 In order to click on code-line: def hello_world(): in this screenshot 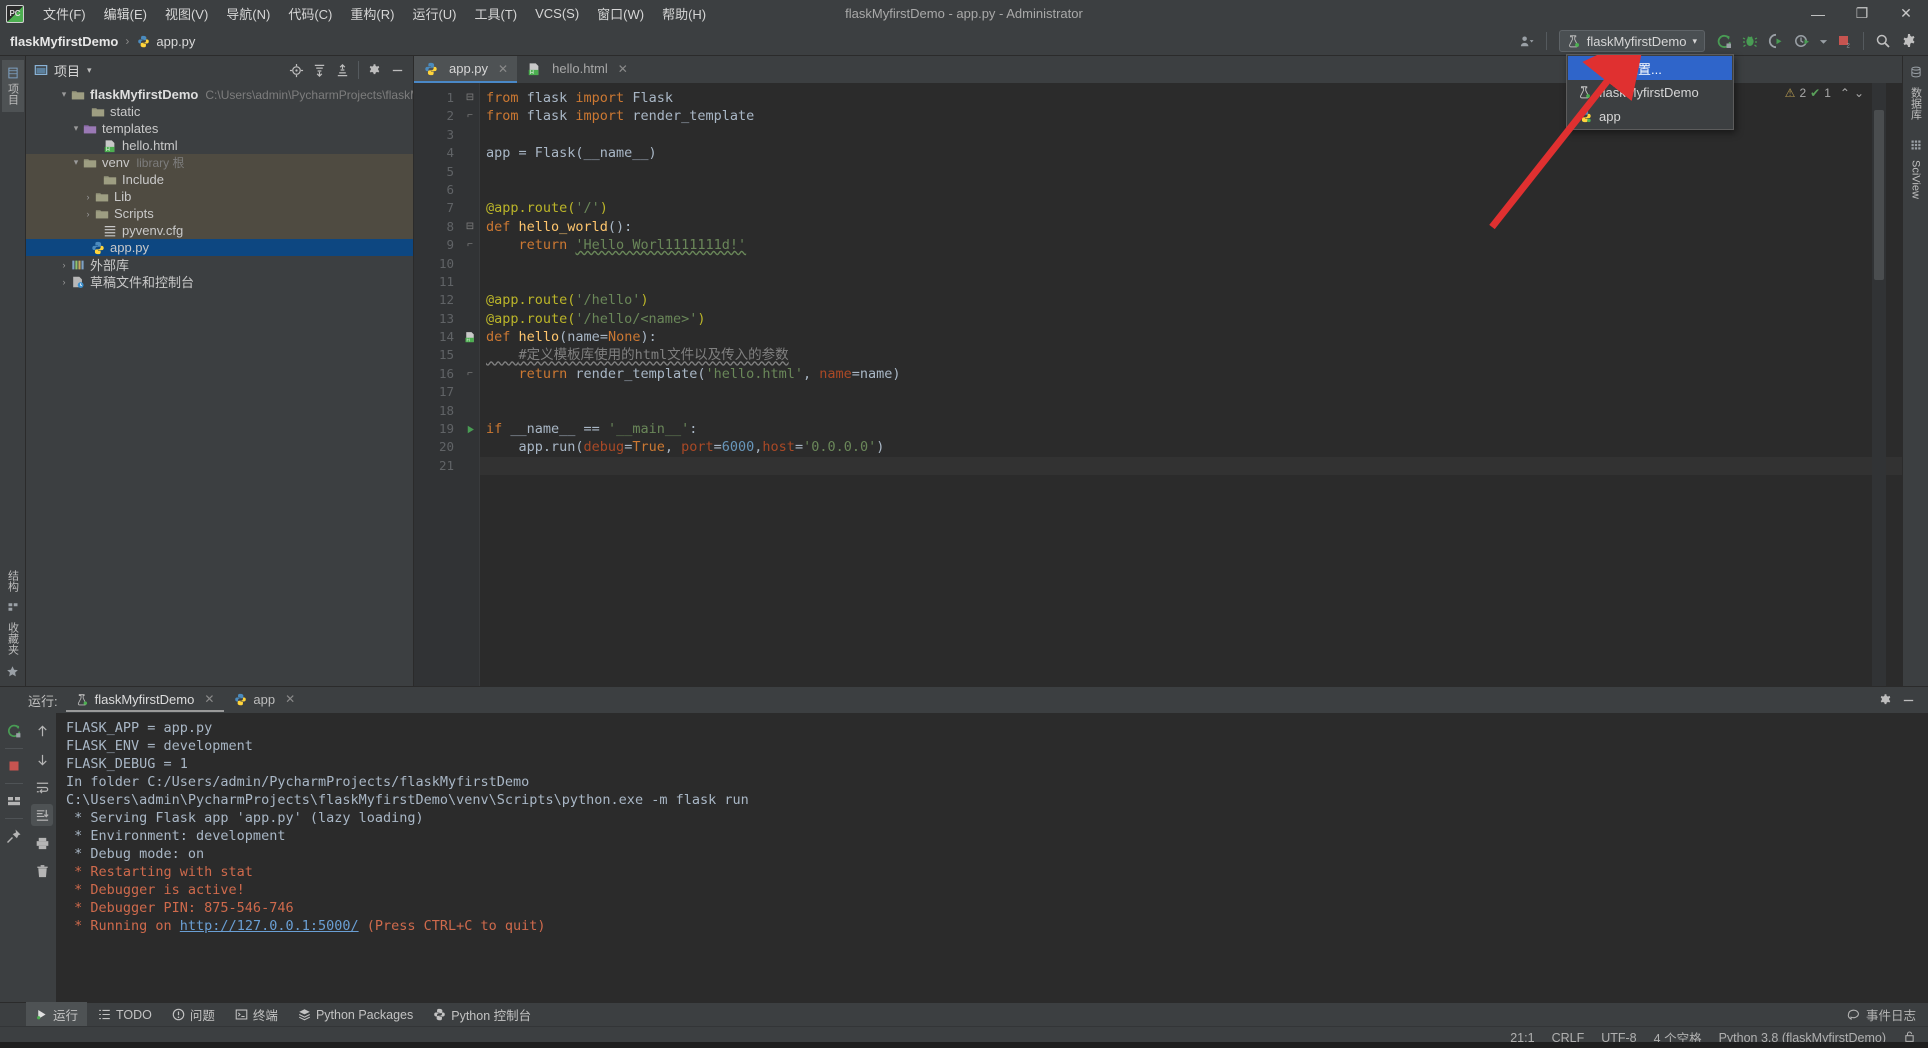, I will do `click(1191, 227)`.